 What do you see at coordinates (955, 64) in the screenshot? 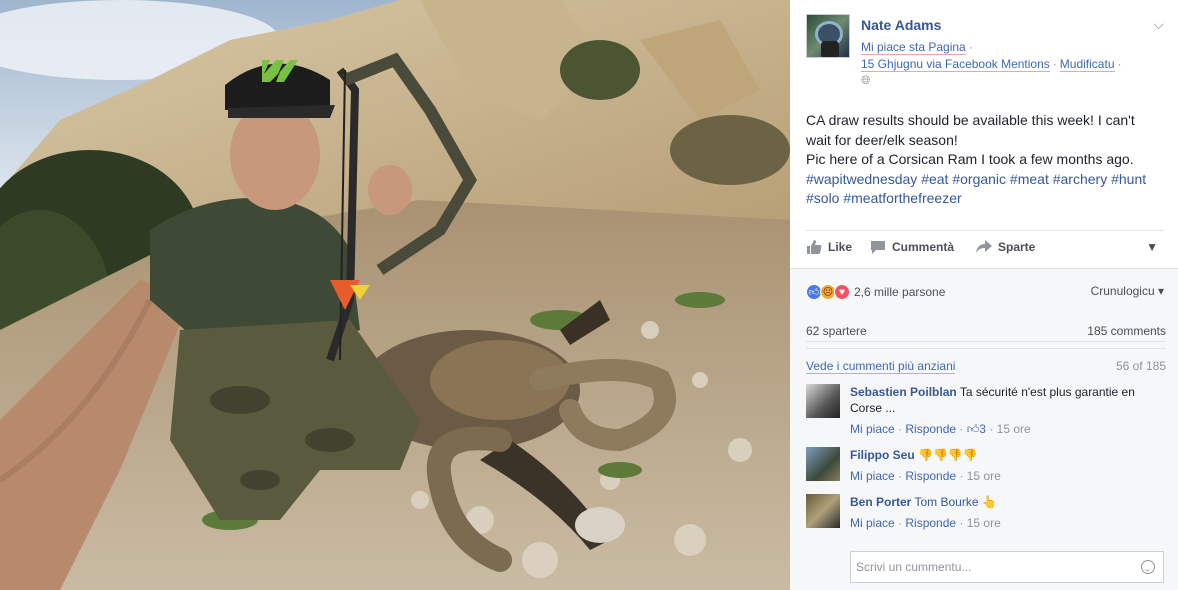
I see `post-date-link: 15 Ghjugnu via Facebook Mentions` at bounding box center [955, 64].